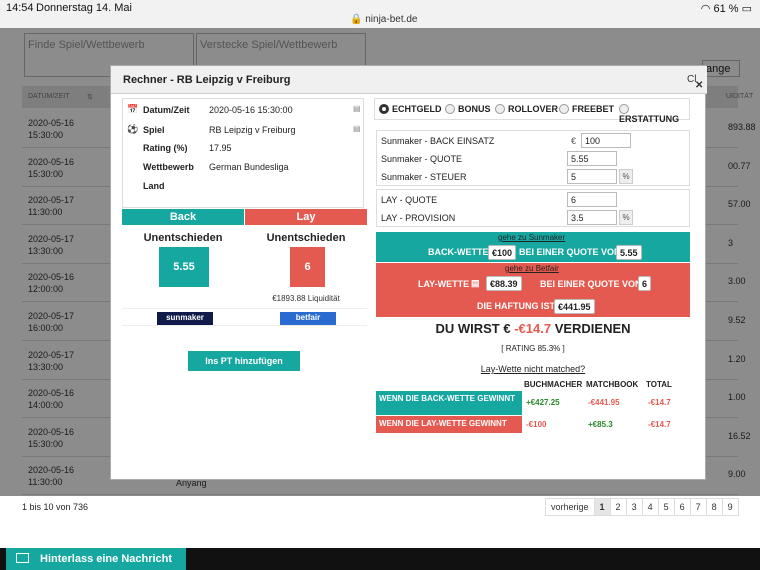 This screenshot has width=760, height=570. I want to click on soccer-ball-icon: ⚽, so click(133, 129).